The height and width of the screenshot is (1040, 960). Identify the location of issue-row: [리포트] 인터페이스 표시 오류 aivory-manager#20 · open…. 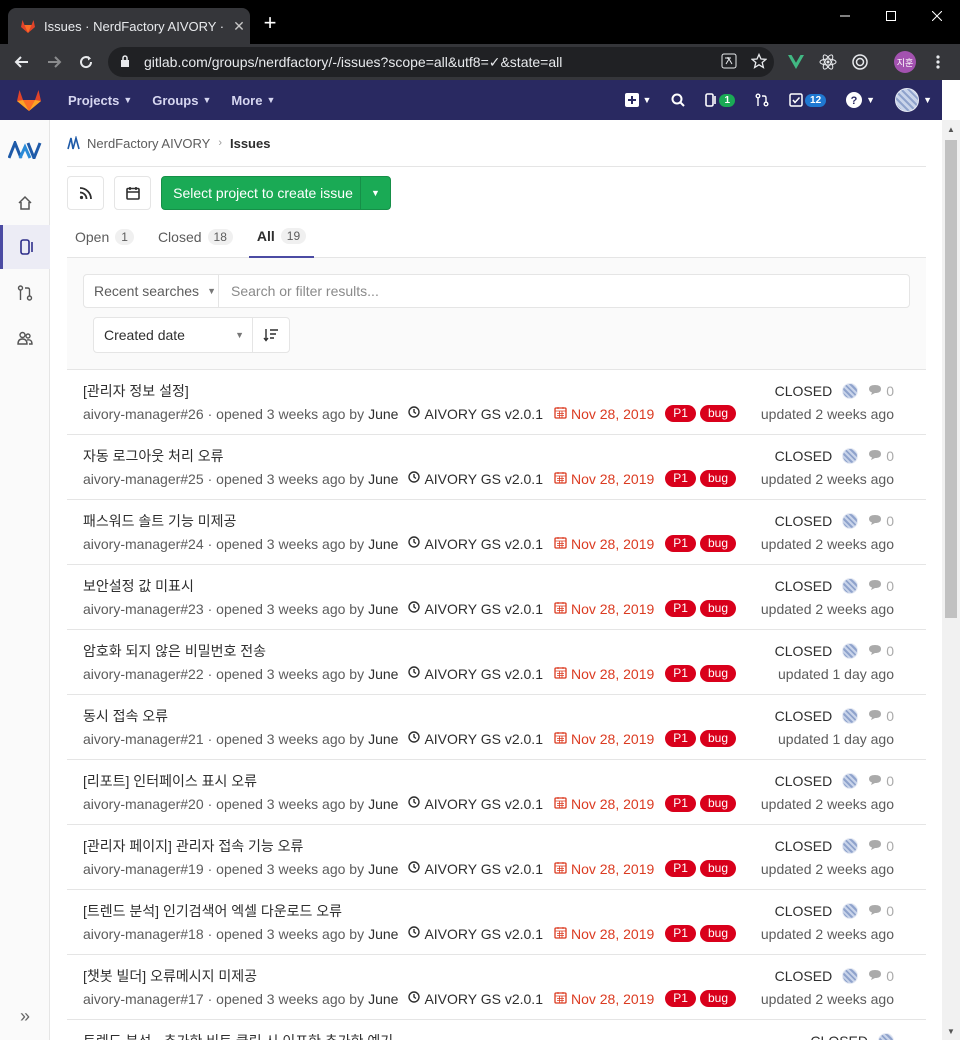
(496, 792).